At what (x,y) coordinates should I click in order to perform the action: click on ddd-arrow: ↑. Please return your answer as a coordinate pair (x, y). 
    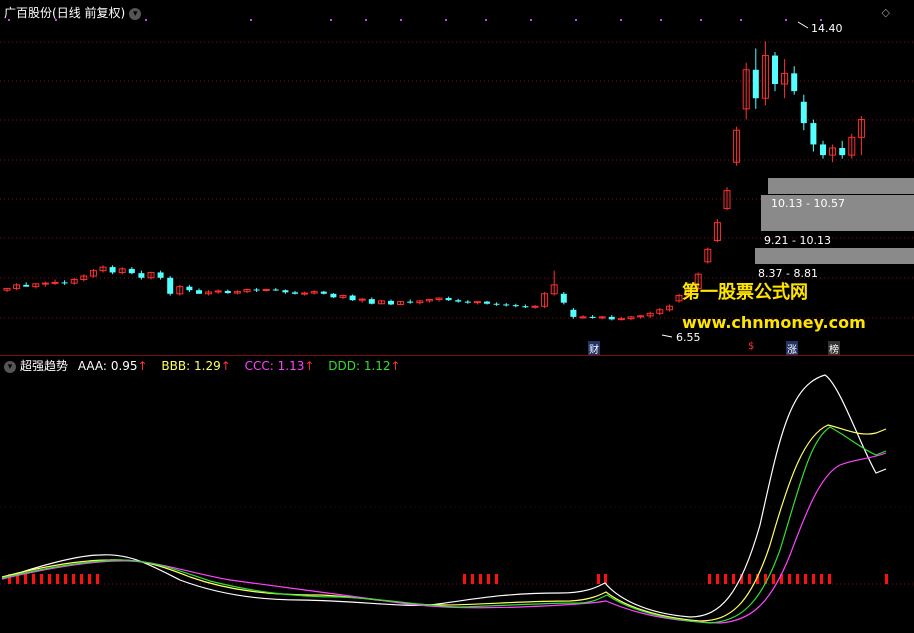
    Looking at the image, I should click on (395, 366).